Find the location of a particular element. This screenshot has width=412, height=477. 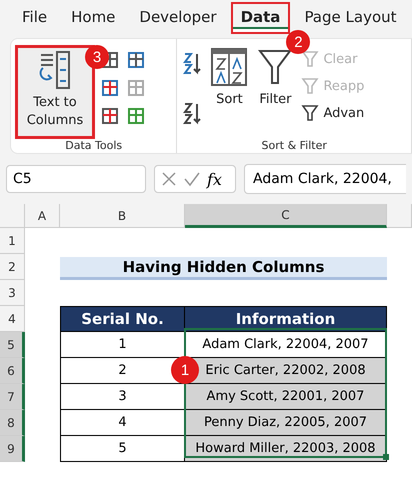

table-header: Serial No. is located at coordinates (122, 319).